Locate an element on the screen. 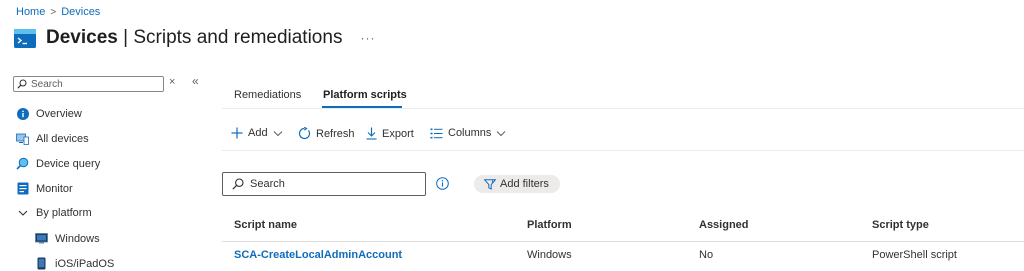 Image resolution: width=1024 pixels, height=271 pixels. add-filters-button: Add filters is located at coordinates (517, 184).